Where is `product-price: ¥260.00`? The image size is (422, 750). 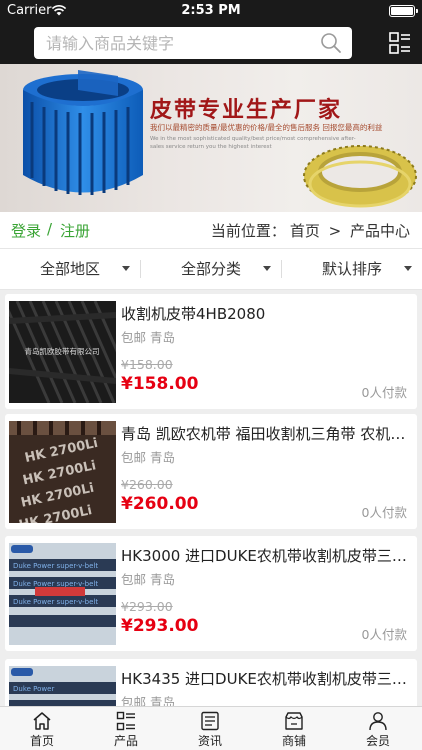
product-price: ¥260.00 is located at coordinates (160, 504).